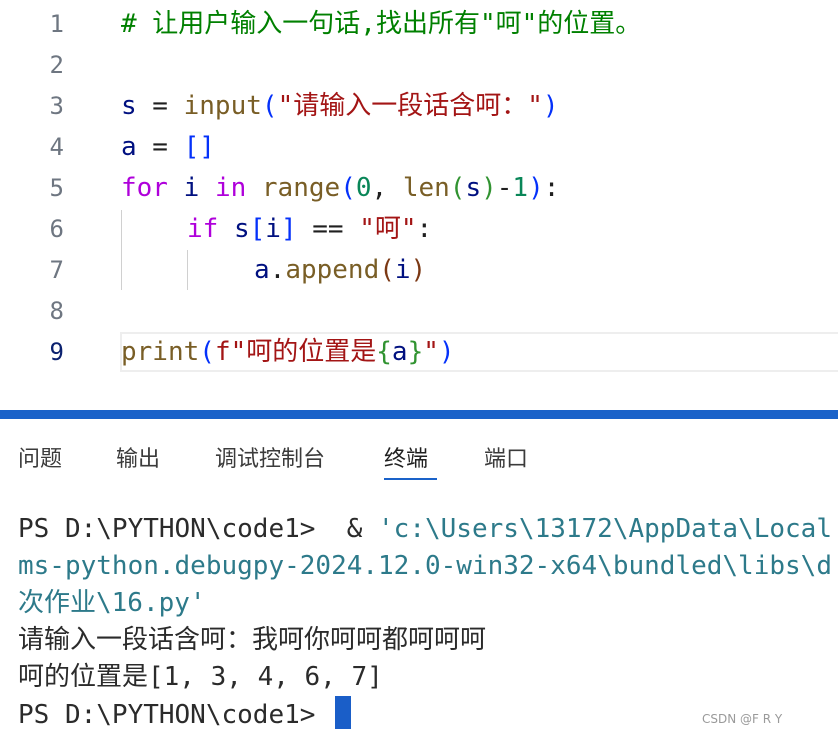 The height and width of the screenshot is (736, 838). What do you see at coordinates (56, 188) in the screenshot?
I see `line-number: 5` at bounding box center [56, 188].